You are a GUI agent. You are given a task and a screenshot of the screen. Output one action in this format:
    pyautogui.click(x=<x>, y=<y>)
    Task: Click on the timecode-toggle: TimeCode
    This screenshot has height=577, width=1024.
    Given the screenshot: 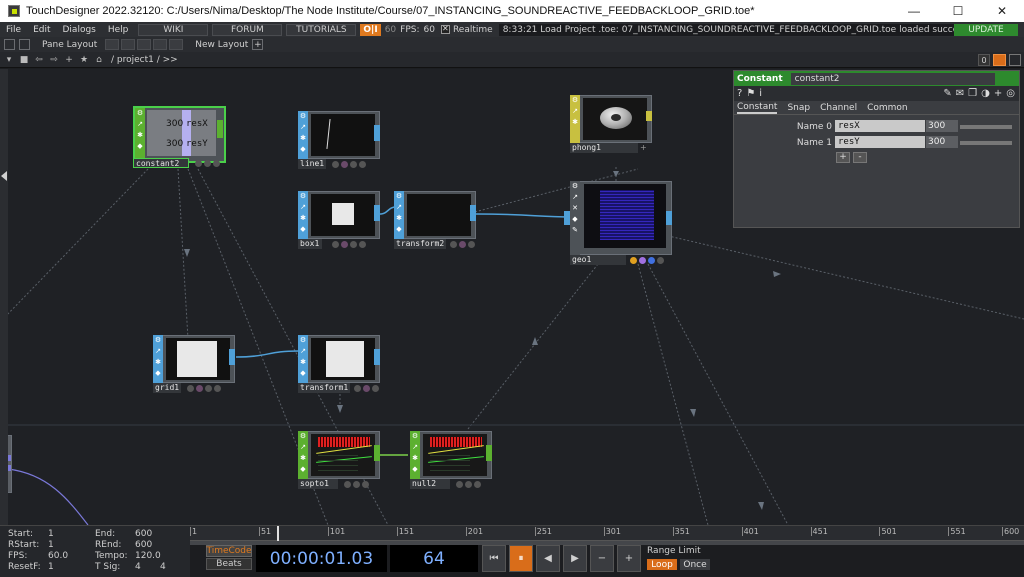 What is the action you would take?
    pyautogui.click(x=229, y=551)
    